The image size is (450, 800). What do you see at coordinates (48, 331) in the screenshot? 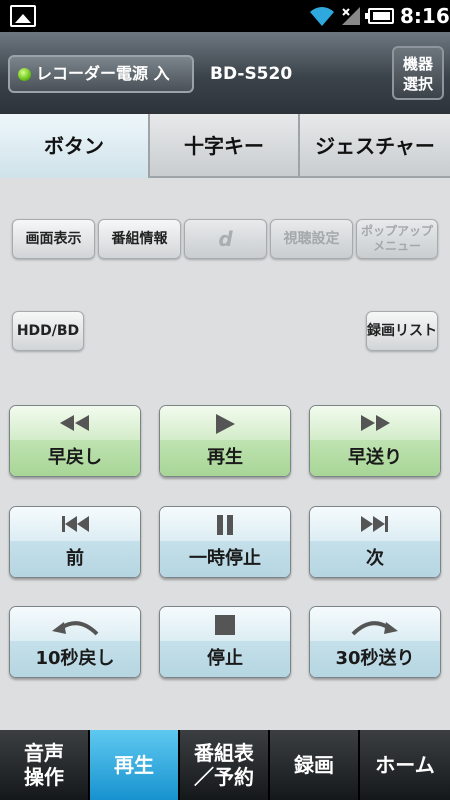
I see `hdd-bd-button: HDD/BD` at bounding box center [48, 331].